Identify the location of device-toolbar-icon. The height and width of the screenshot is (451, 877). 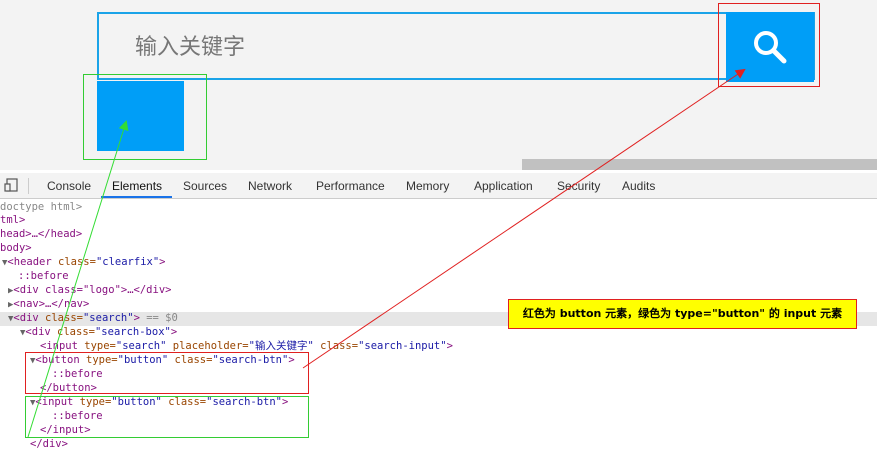
(11, 185).